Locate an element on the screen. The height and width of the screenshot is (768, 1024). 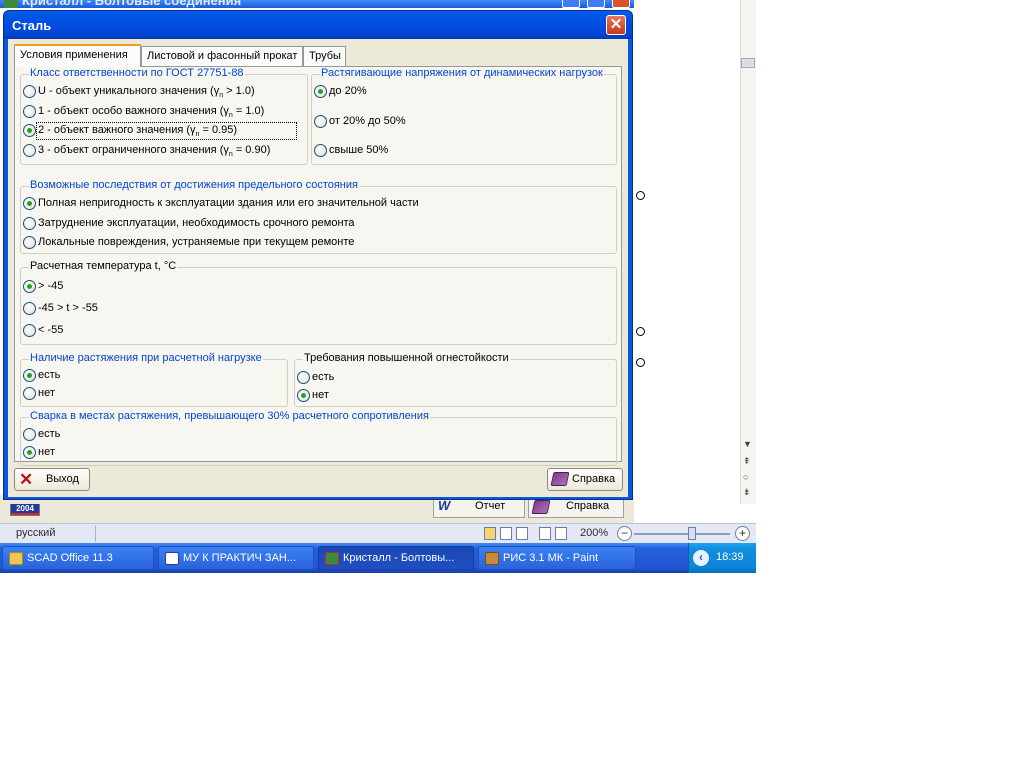
maximize-button is located at coordinates (596, 4).